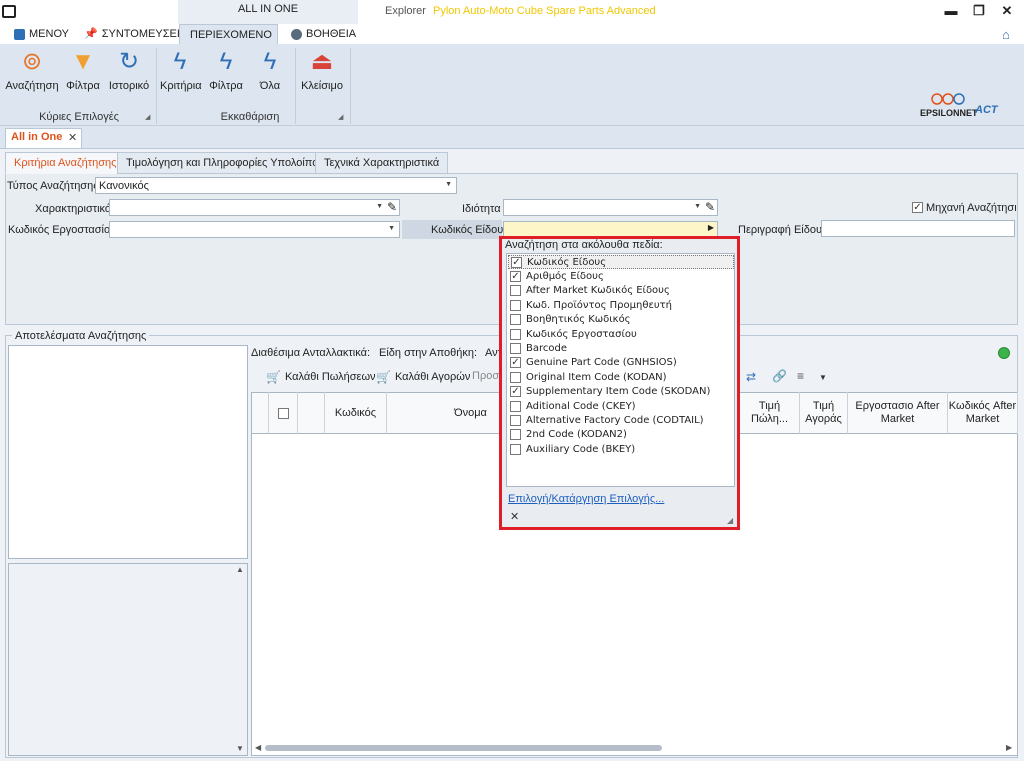 The image size is (1024, 761). Describe the element at coordinates (383, 377) in the screenshot. I see `cart-icon: 🛒` at that location.